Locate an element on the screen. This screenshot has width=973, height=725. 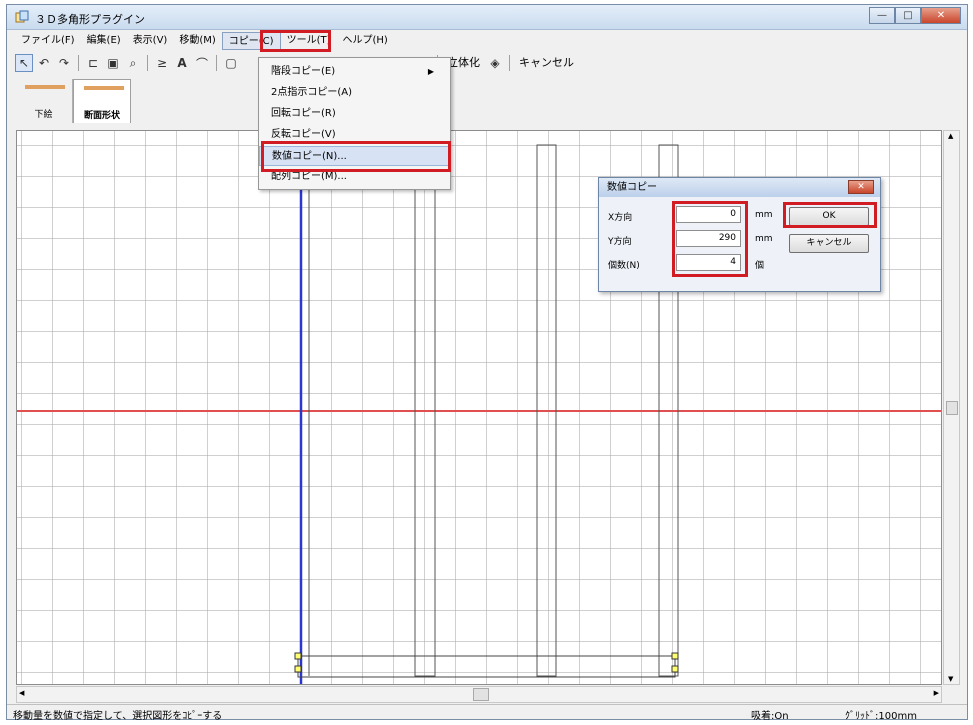
highlight-numeric-copy is located at coordinates (356, 156).